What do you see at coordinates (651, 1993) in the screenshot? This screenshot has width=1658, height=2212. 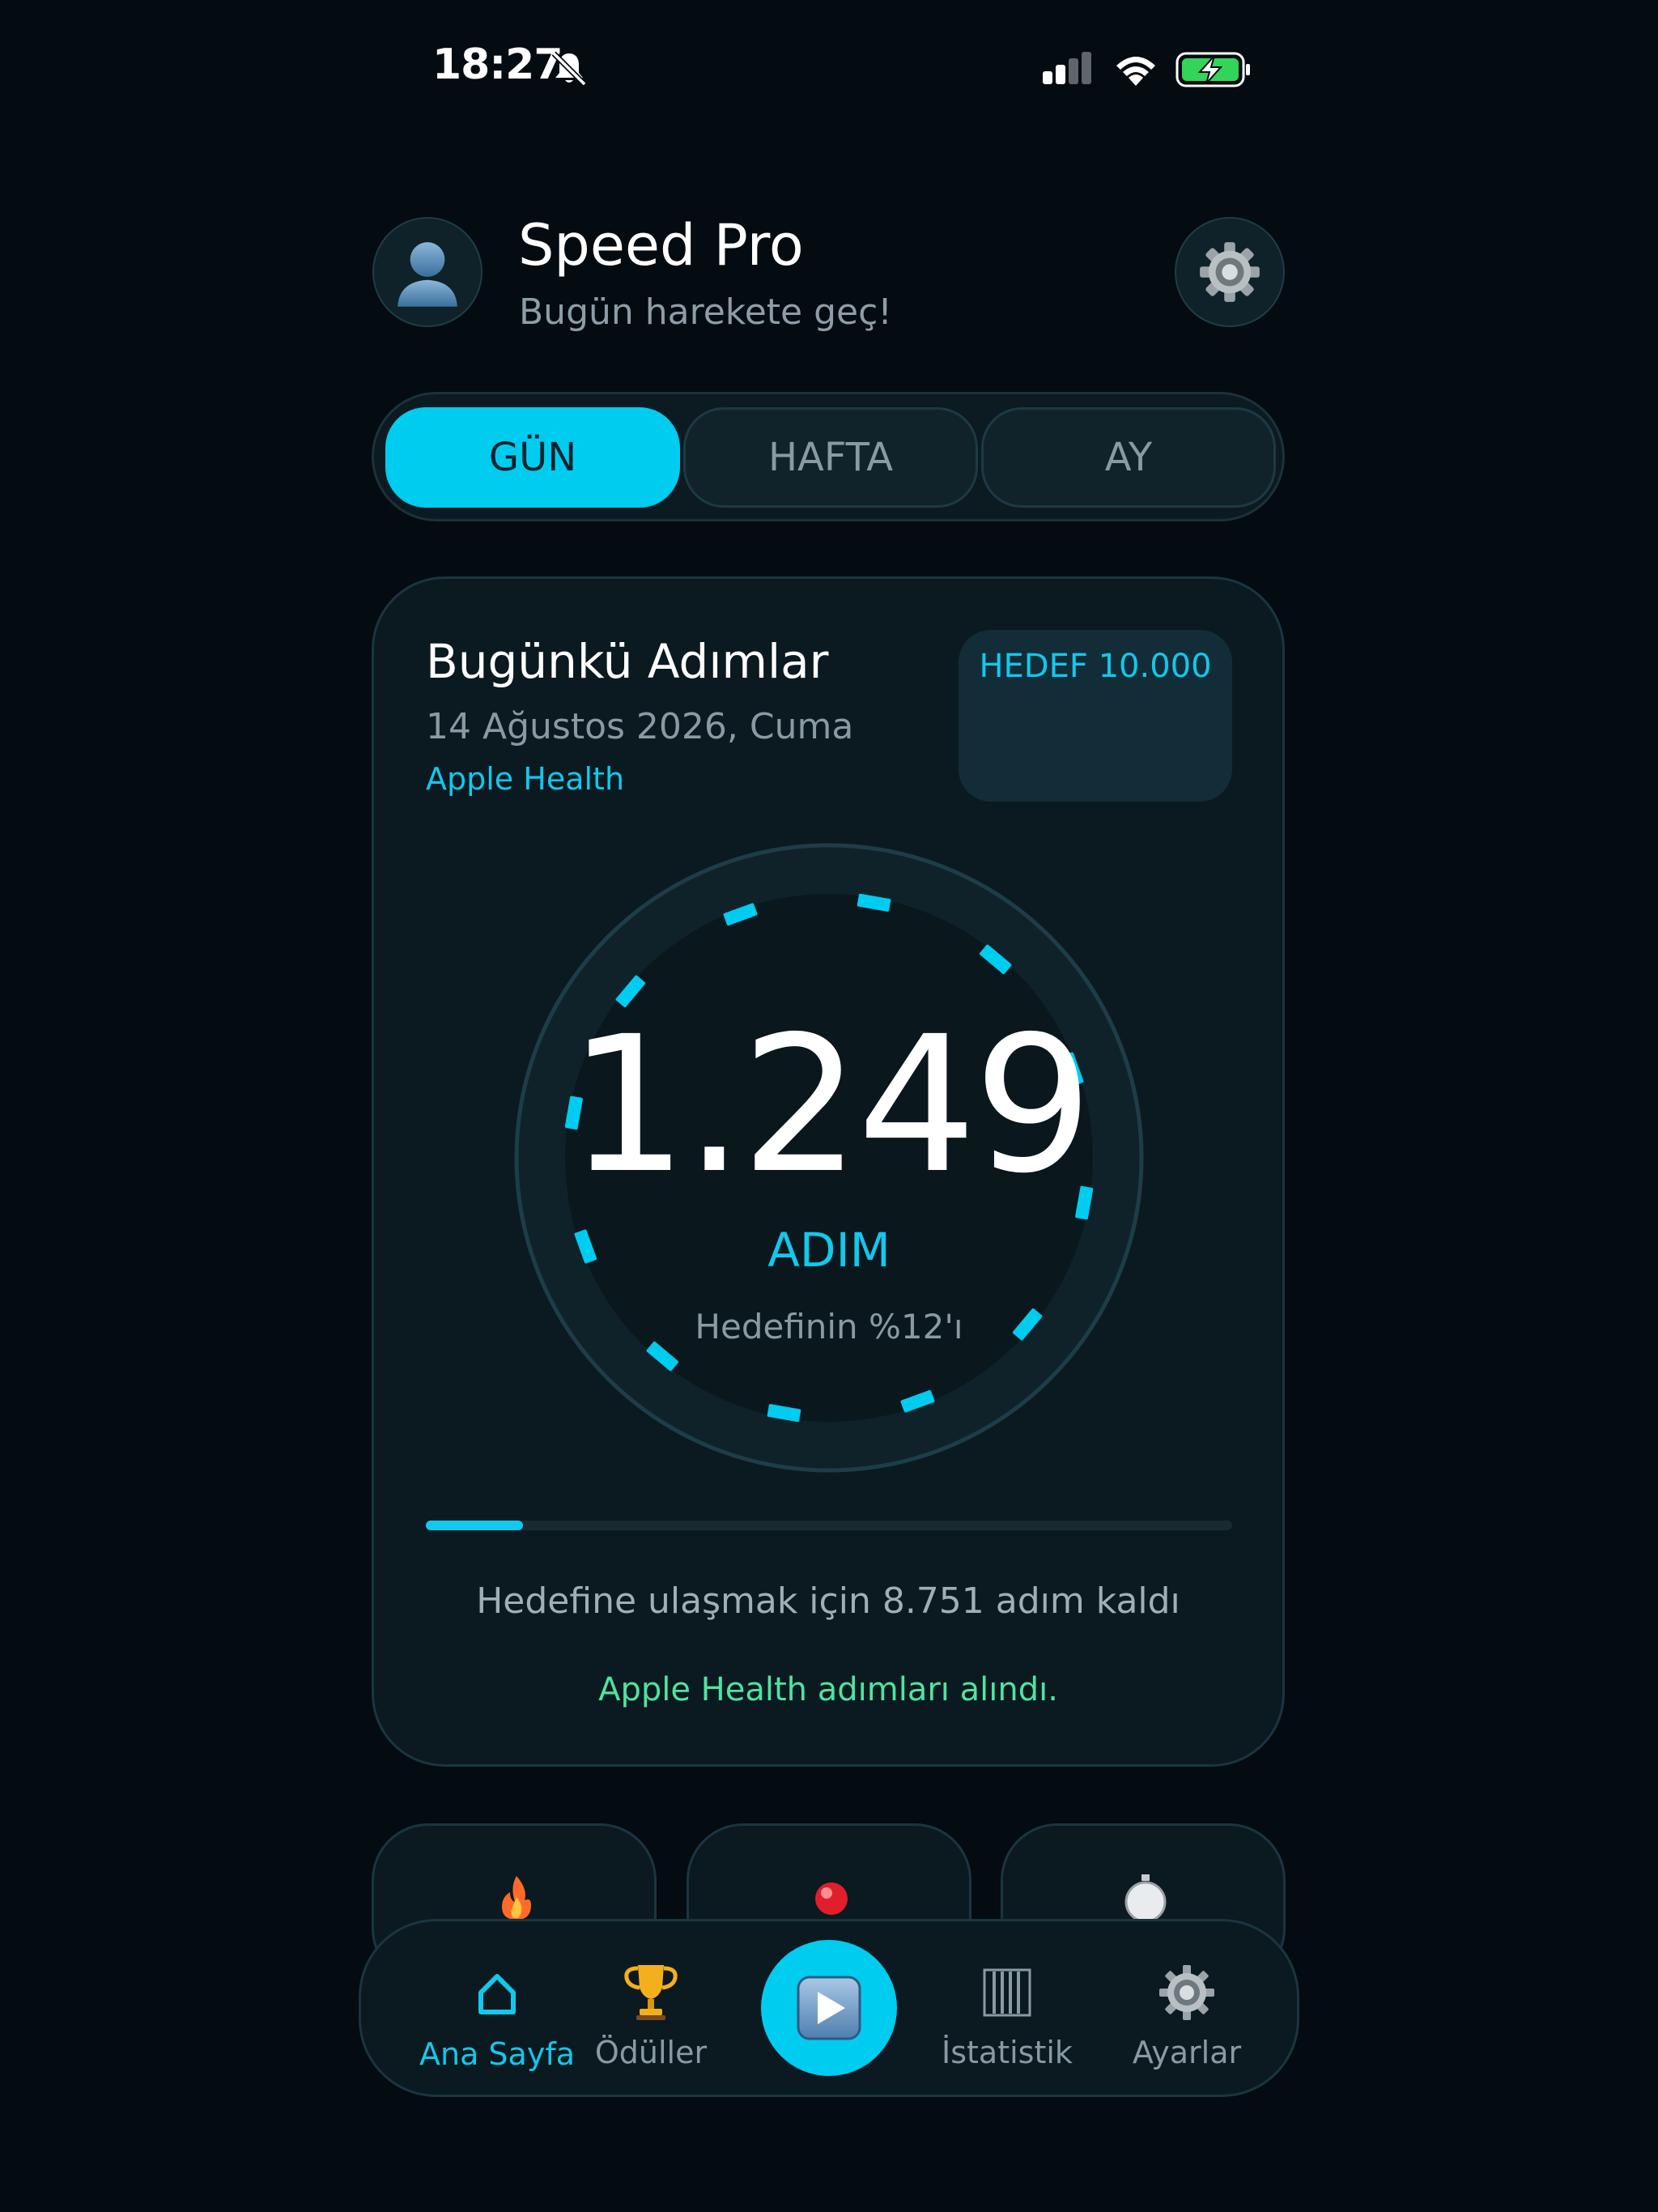 I see `trophy-icon` at bounding box center [651, 1993].